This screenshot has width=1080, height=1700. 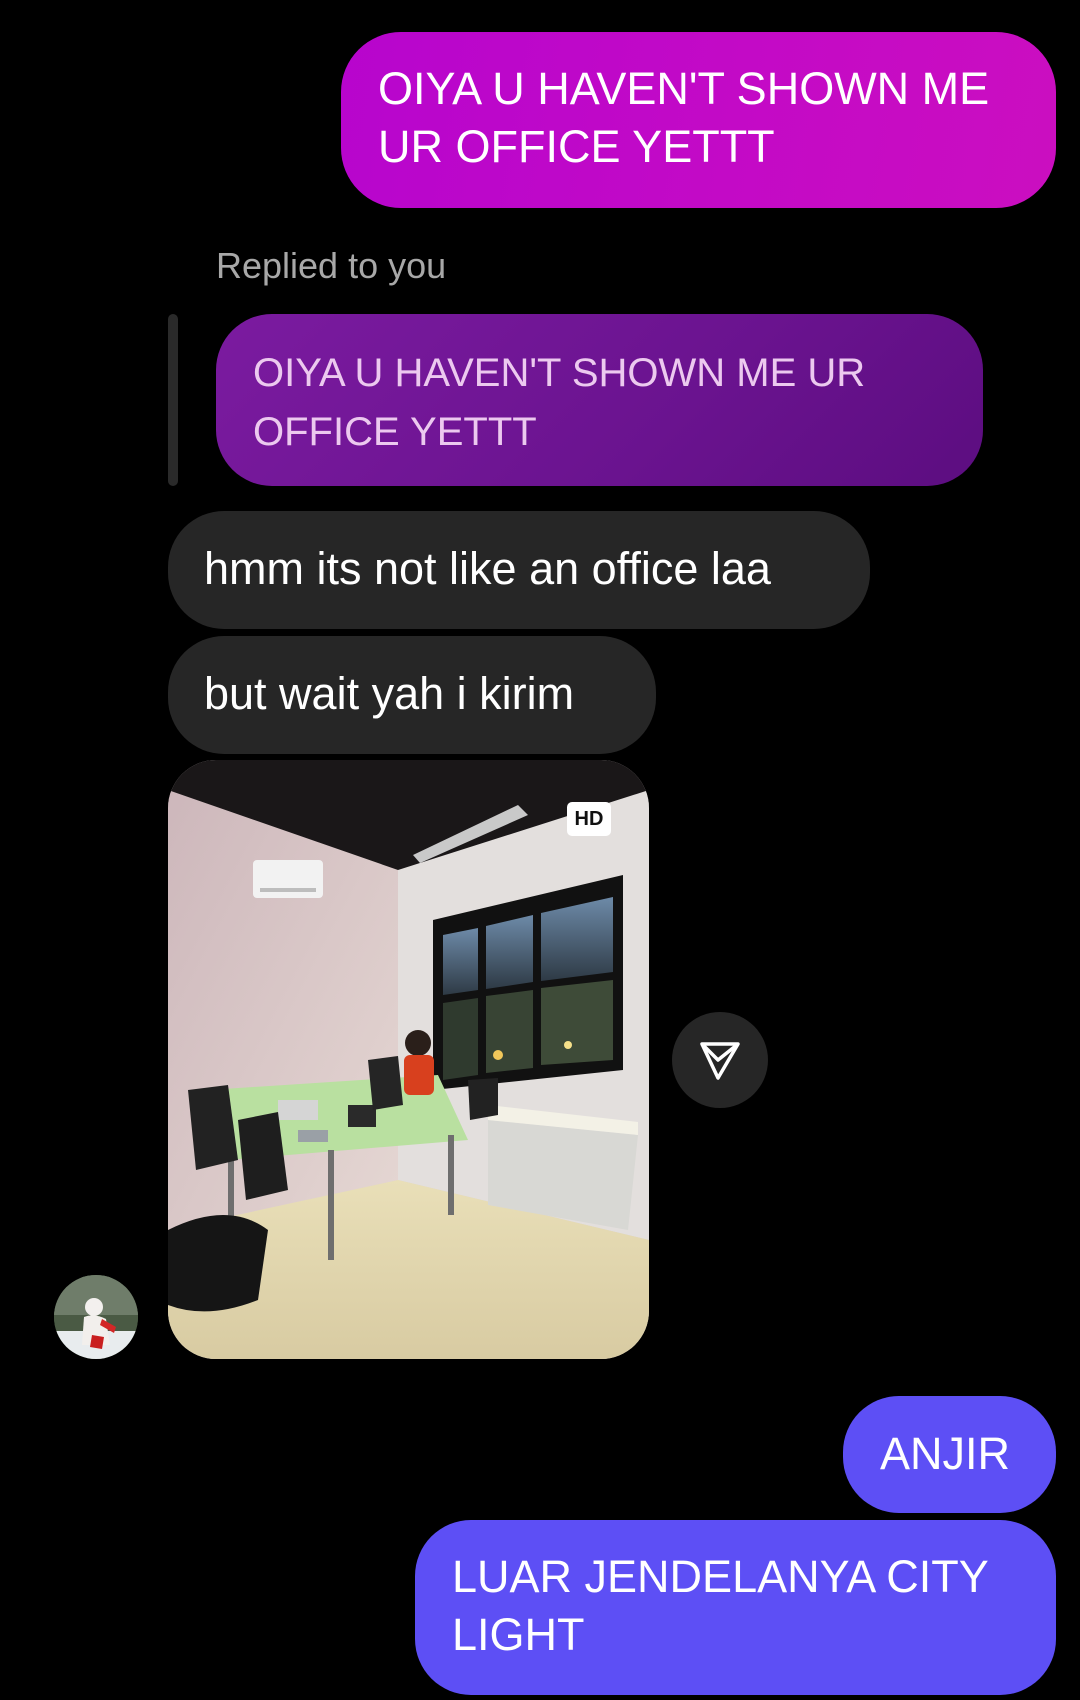 I want to click on replied-to-you-label: Replied to you, so click(x=331, y=265).